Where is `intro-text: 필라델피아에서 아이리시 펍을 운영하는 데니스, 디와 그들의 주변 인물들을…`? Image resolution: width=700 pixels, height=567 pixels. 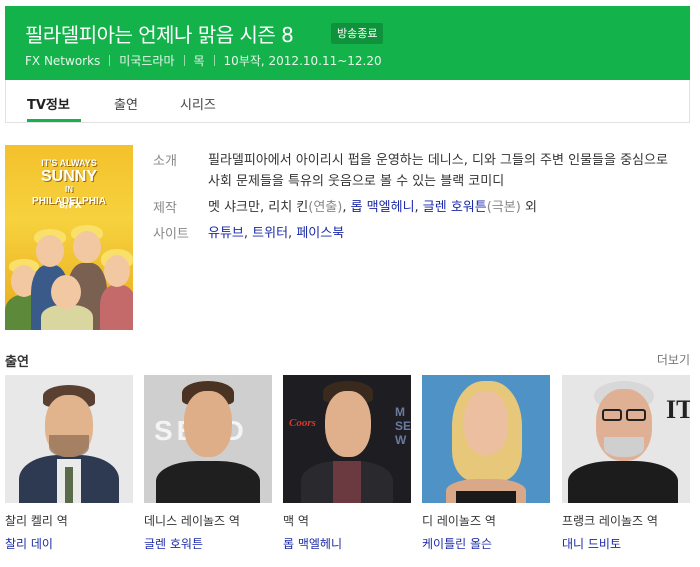
intro-text: 필라델피아에서 아이리시 펍을 운영하는 데니스, 디와 그들의 주변 인물들을… is located at coordinates (438, 171).